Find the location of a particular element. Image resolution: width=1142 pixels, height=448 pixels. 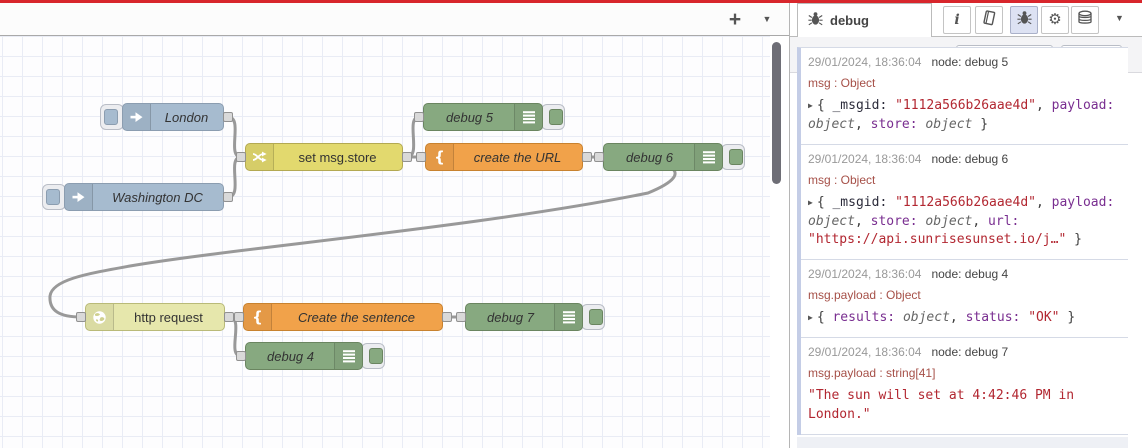

sidebar-tab-info: i is located at coordinates (957, 20).